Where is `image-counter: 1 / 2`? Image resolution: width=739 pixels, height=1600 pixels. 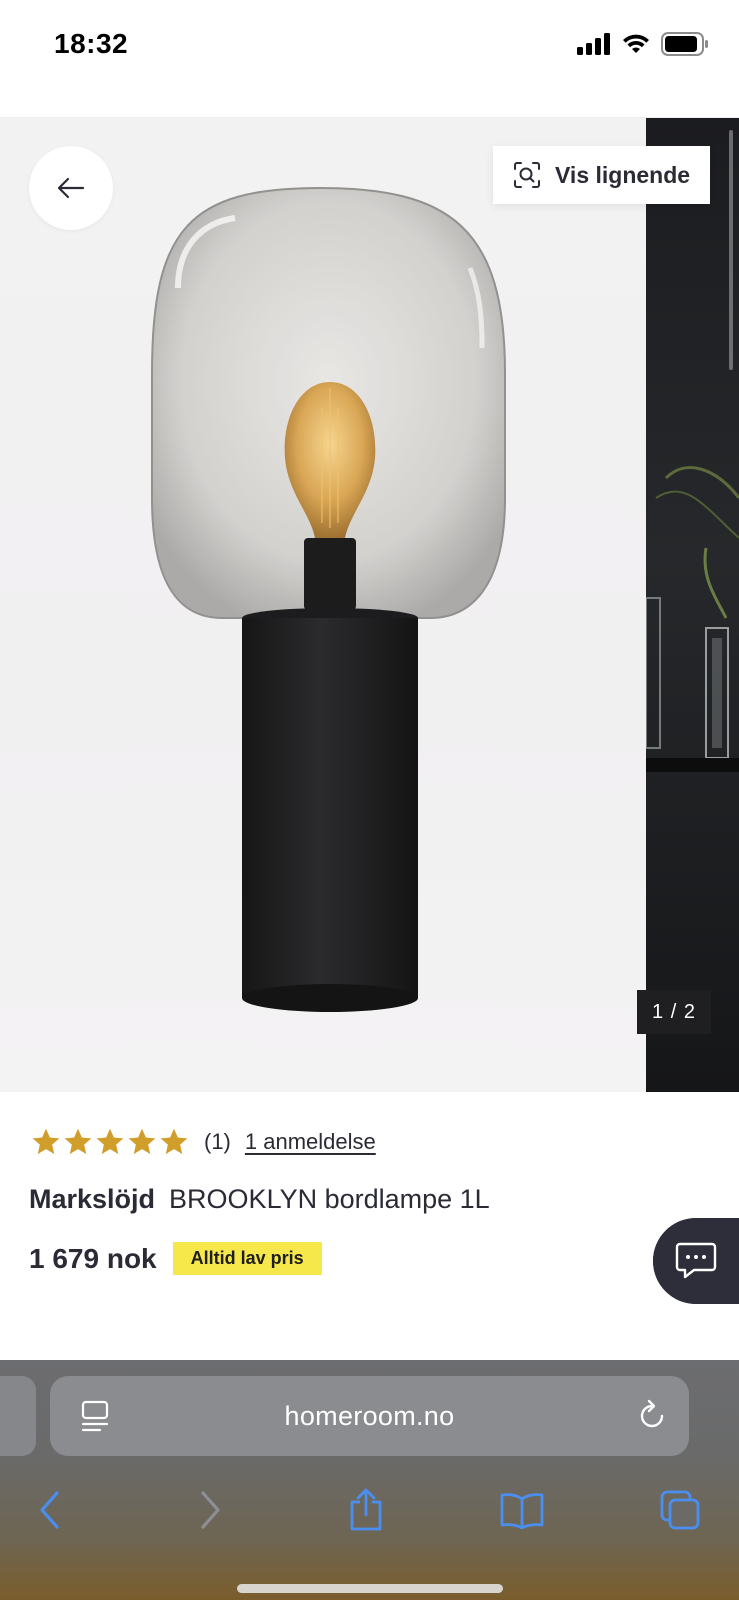 image-counter: 1 / 2 is located at coordinates (674, 1012).